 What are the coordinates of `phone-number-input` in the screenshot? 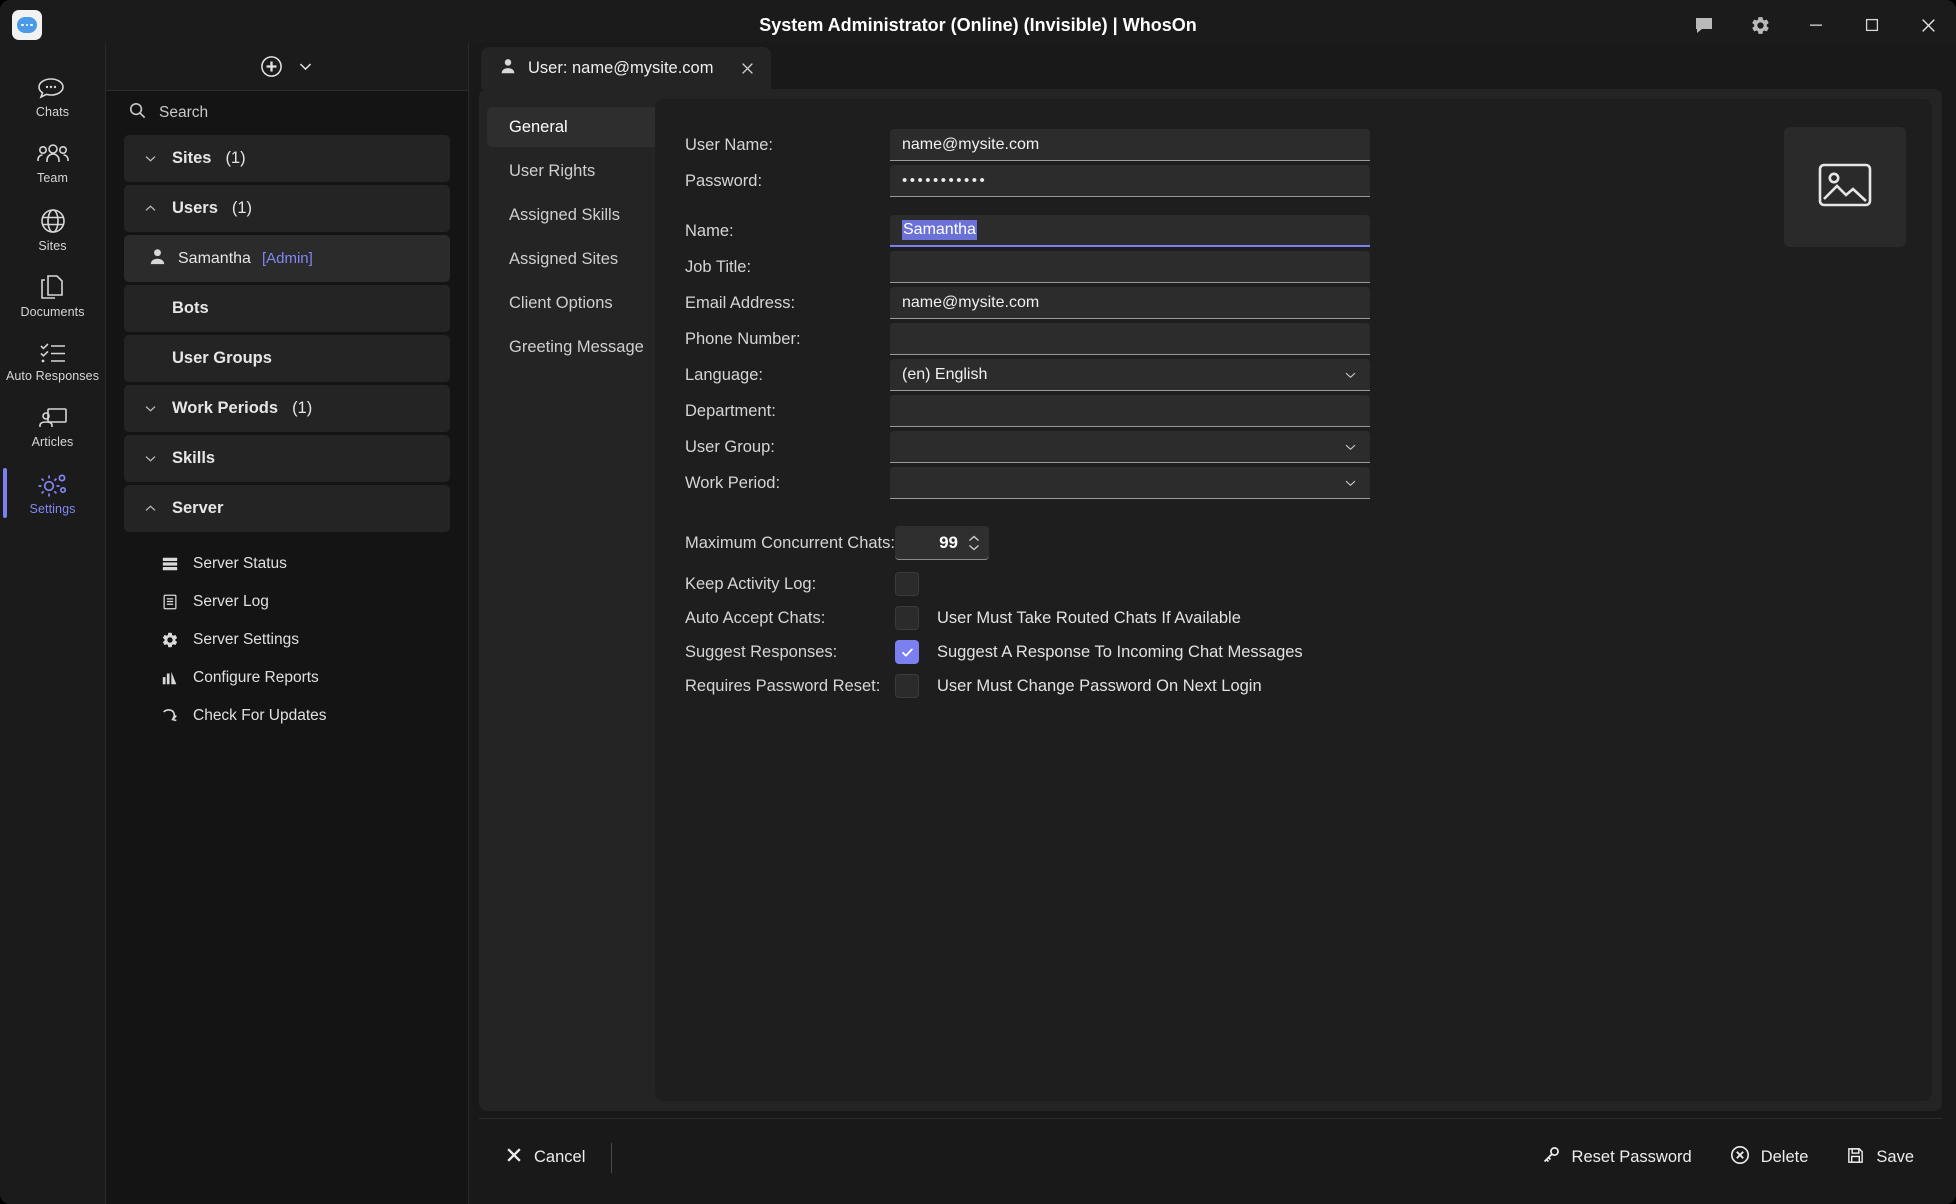 It's located at (1130, 339).